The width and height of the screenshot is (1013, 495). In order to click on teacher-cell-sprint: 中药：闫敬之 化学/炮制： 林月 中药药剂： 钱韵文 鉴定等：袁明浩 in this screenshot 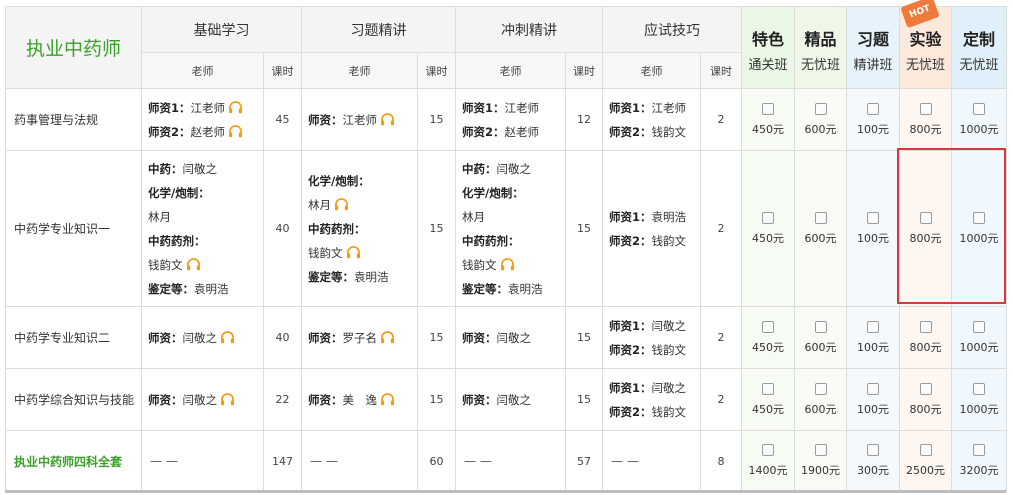, I will do `click(510, 228)`.